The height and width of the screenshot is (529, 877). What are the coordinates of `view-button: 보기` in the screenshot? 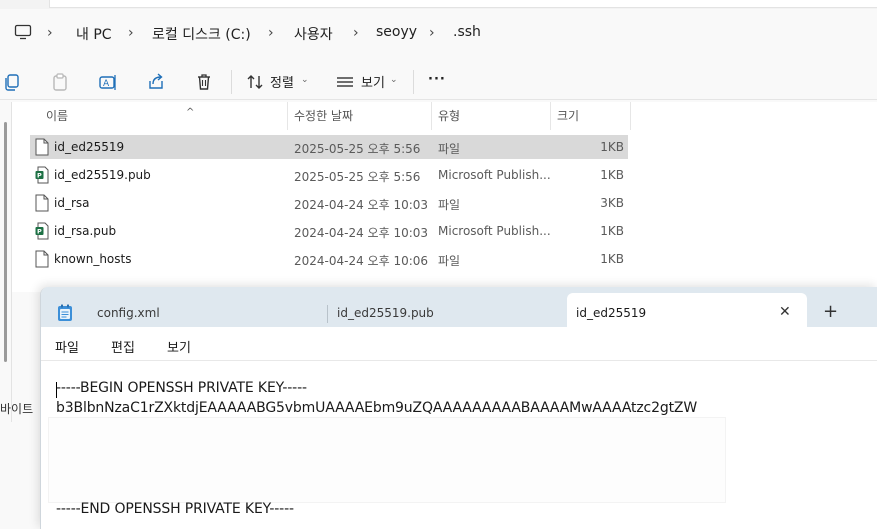 It's located at (373, 81).